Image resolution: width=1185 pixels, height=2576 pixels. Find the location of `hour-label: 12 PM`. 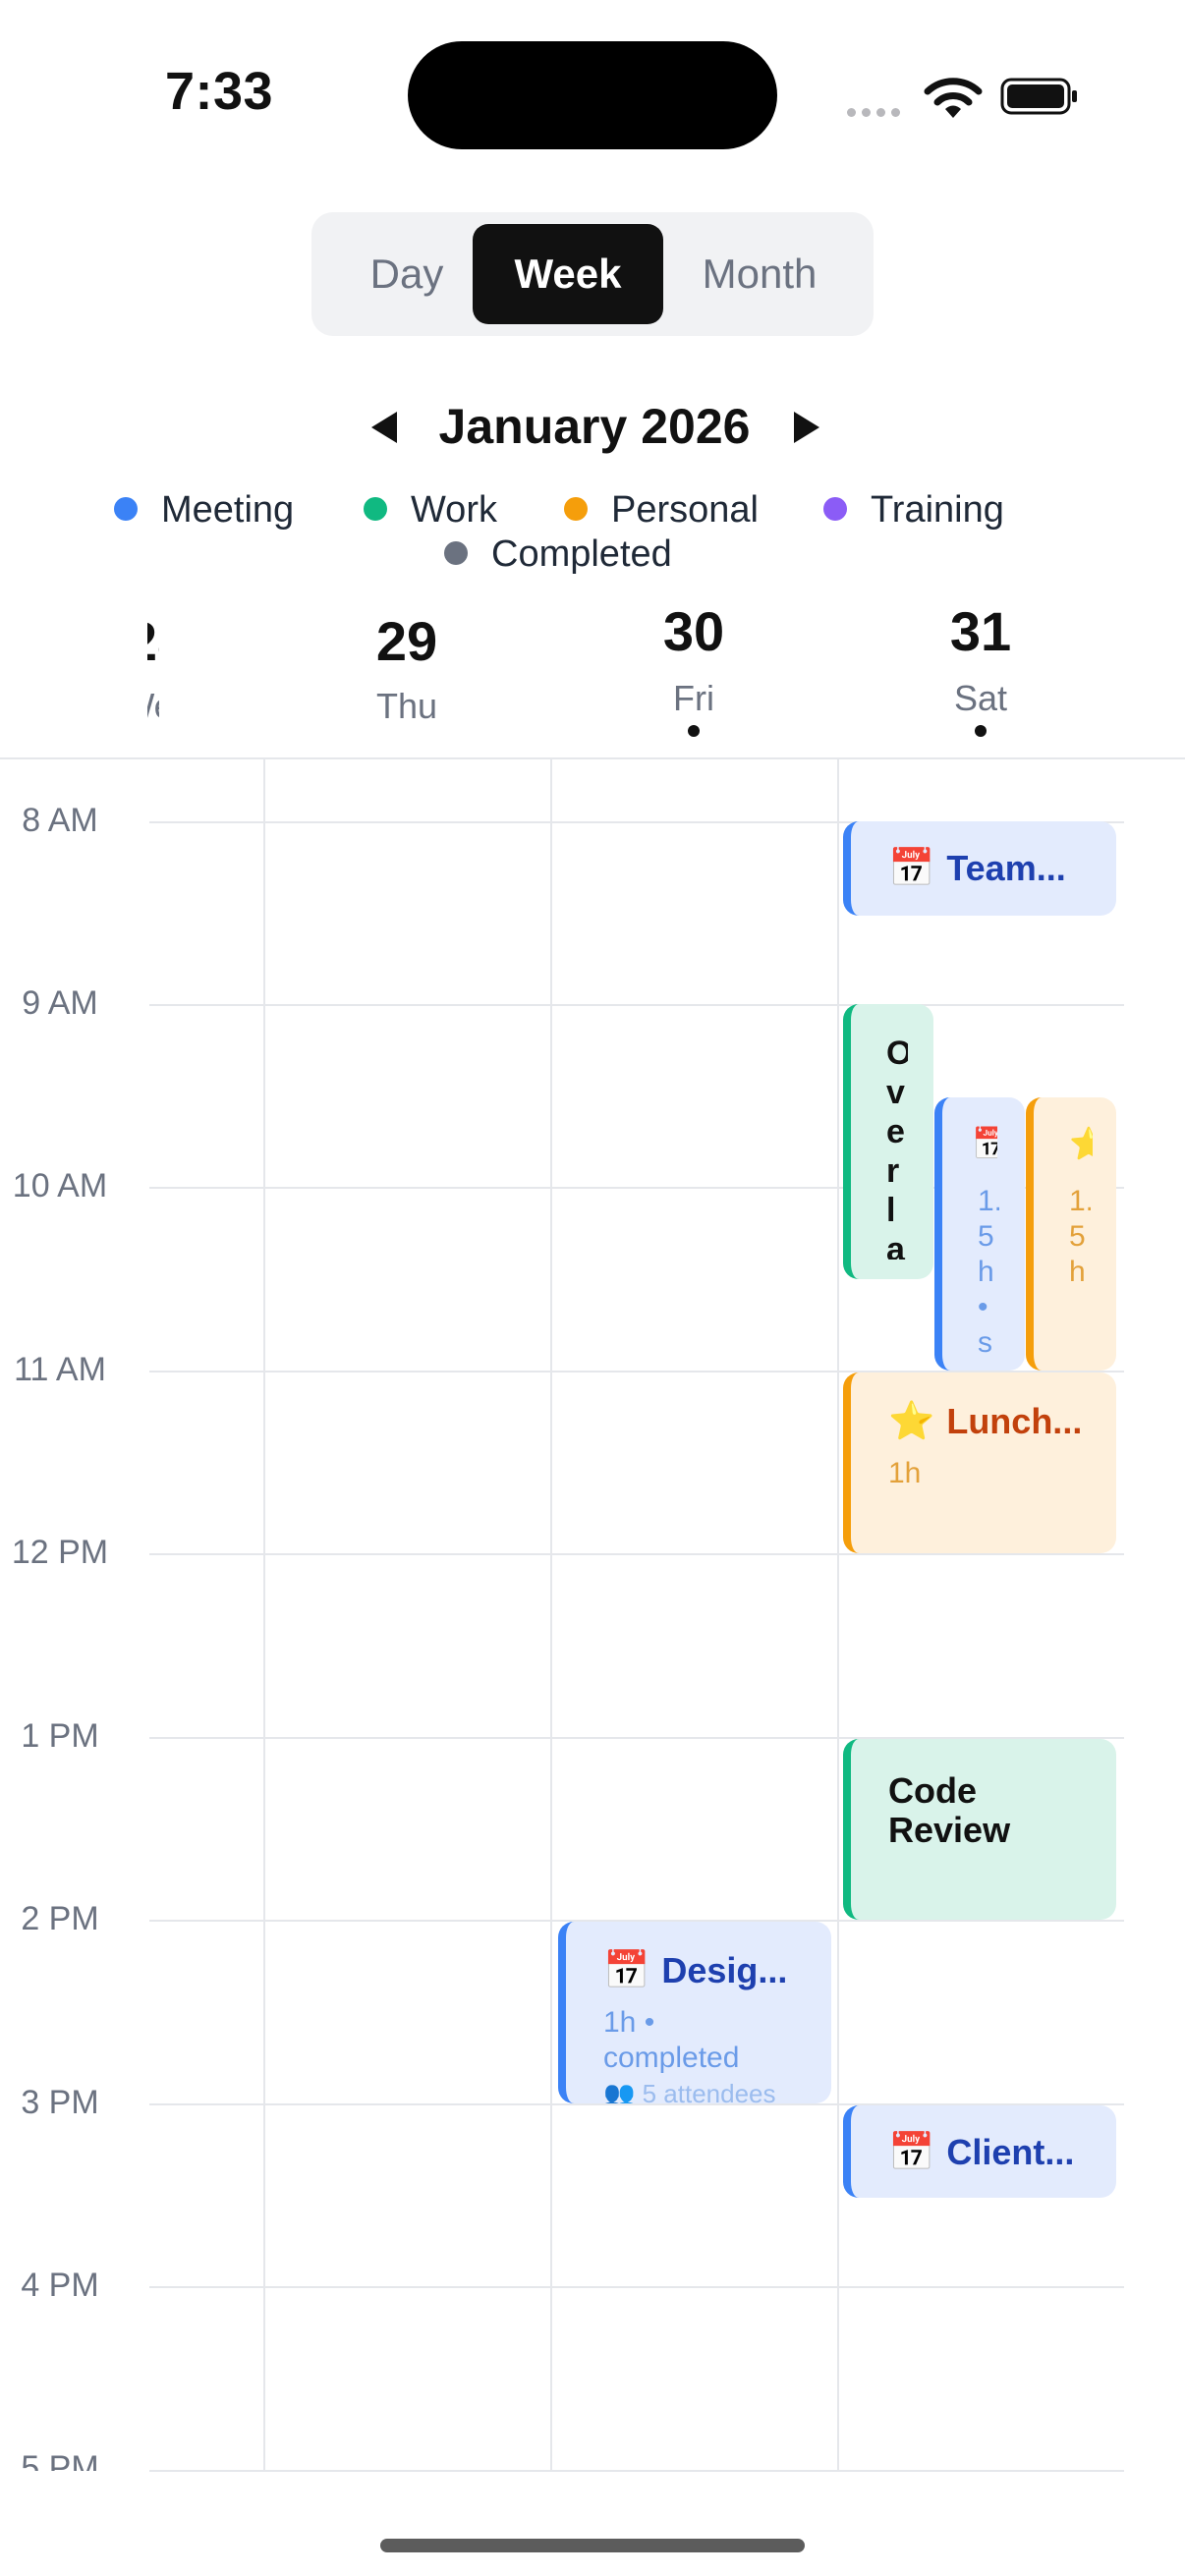

hour-label: 12 PM is located at coordinates (60, 1552).